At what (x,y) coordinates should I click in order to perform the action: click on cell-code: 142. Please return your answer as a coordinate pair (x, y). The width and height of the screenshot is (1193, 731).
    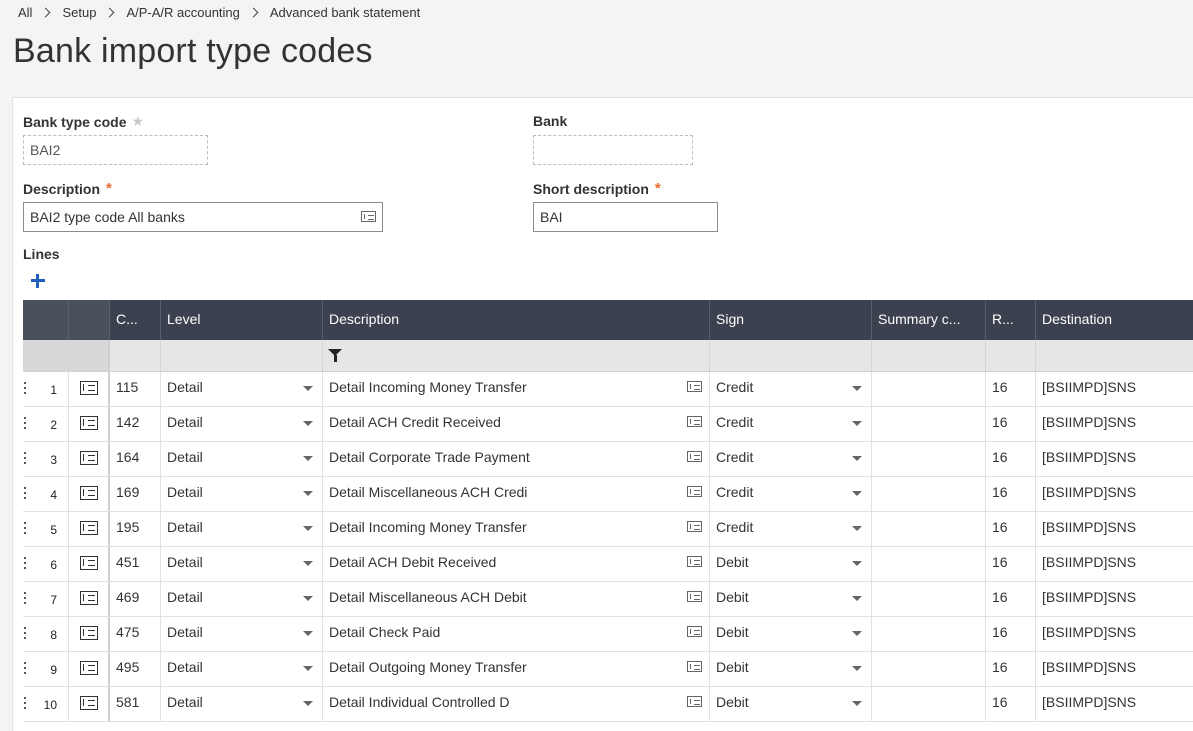
    Looking at the image, I should click on (135, 424).